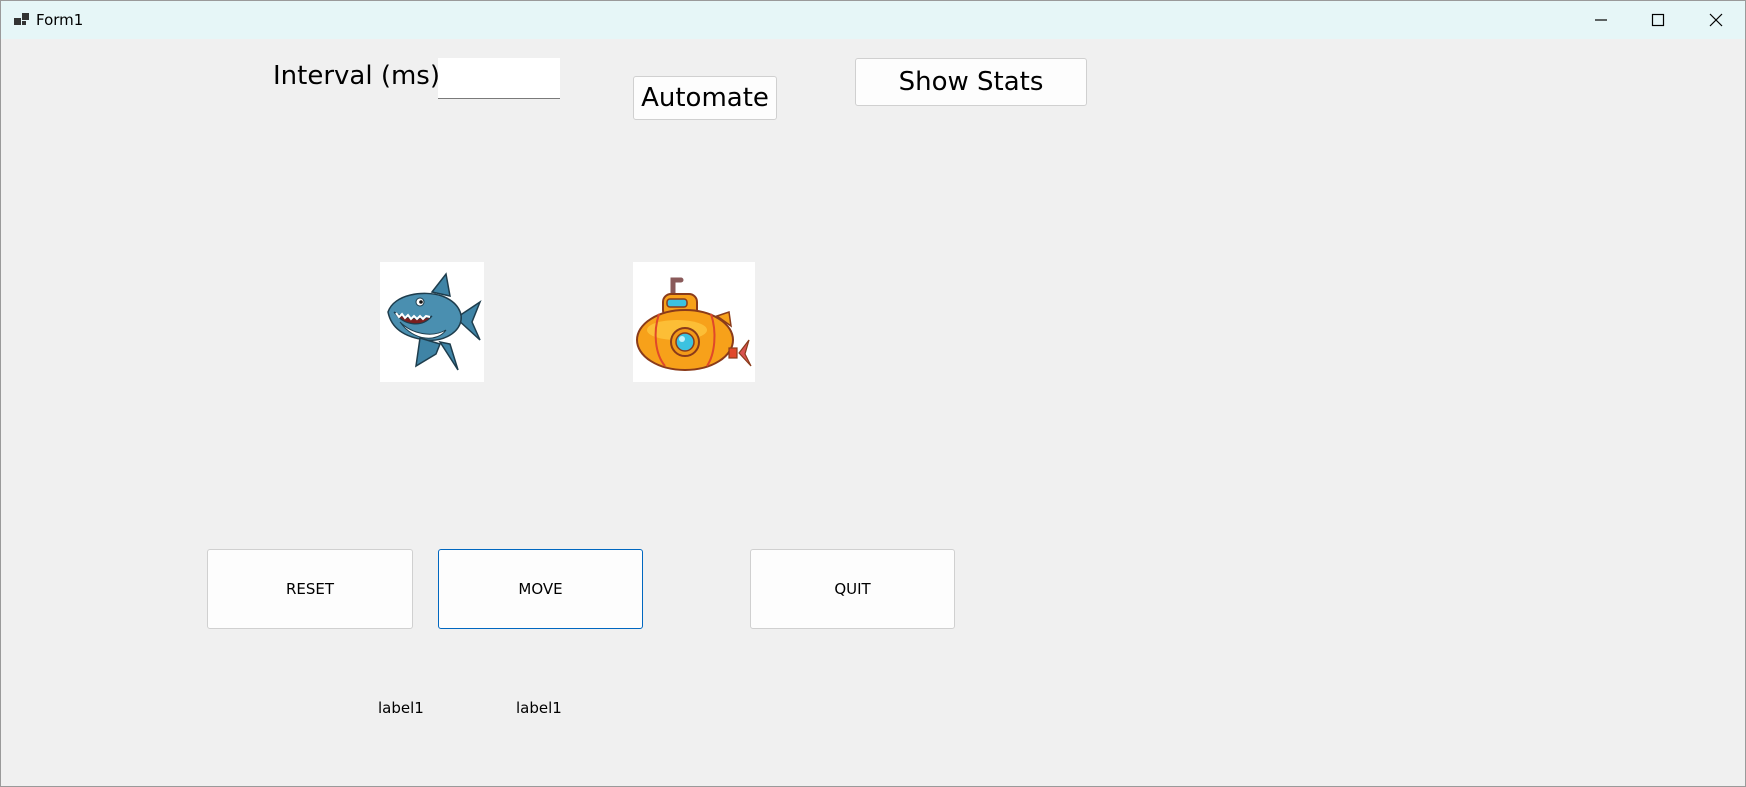 The width and height of the screenshot is (1746, 787). Describe the element at coordinates (971, 82) in the screenshot. I see `show-stats-button: Show Stats` at that location.